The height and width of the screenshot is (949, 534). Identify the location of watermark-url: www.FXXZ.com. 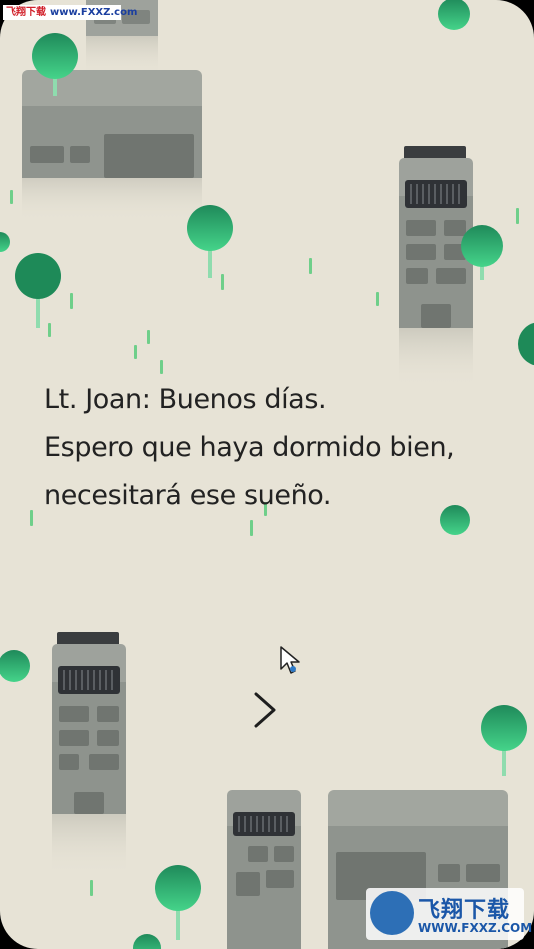
(94, 12).